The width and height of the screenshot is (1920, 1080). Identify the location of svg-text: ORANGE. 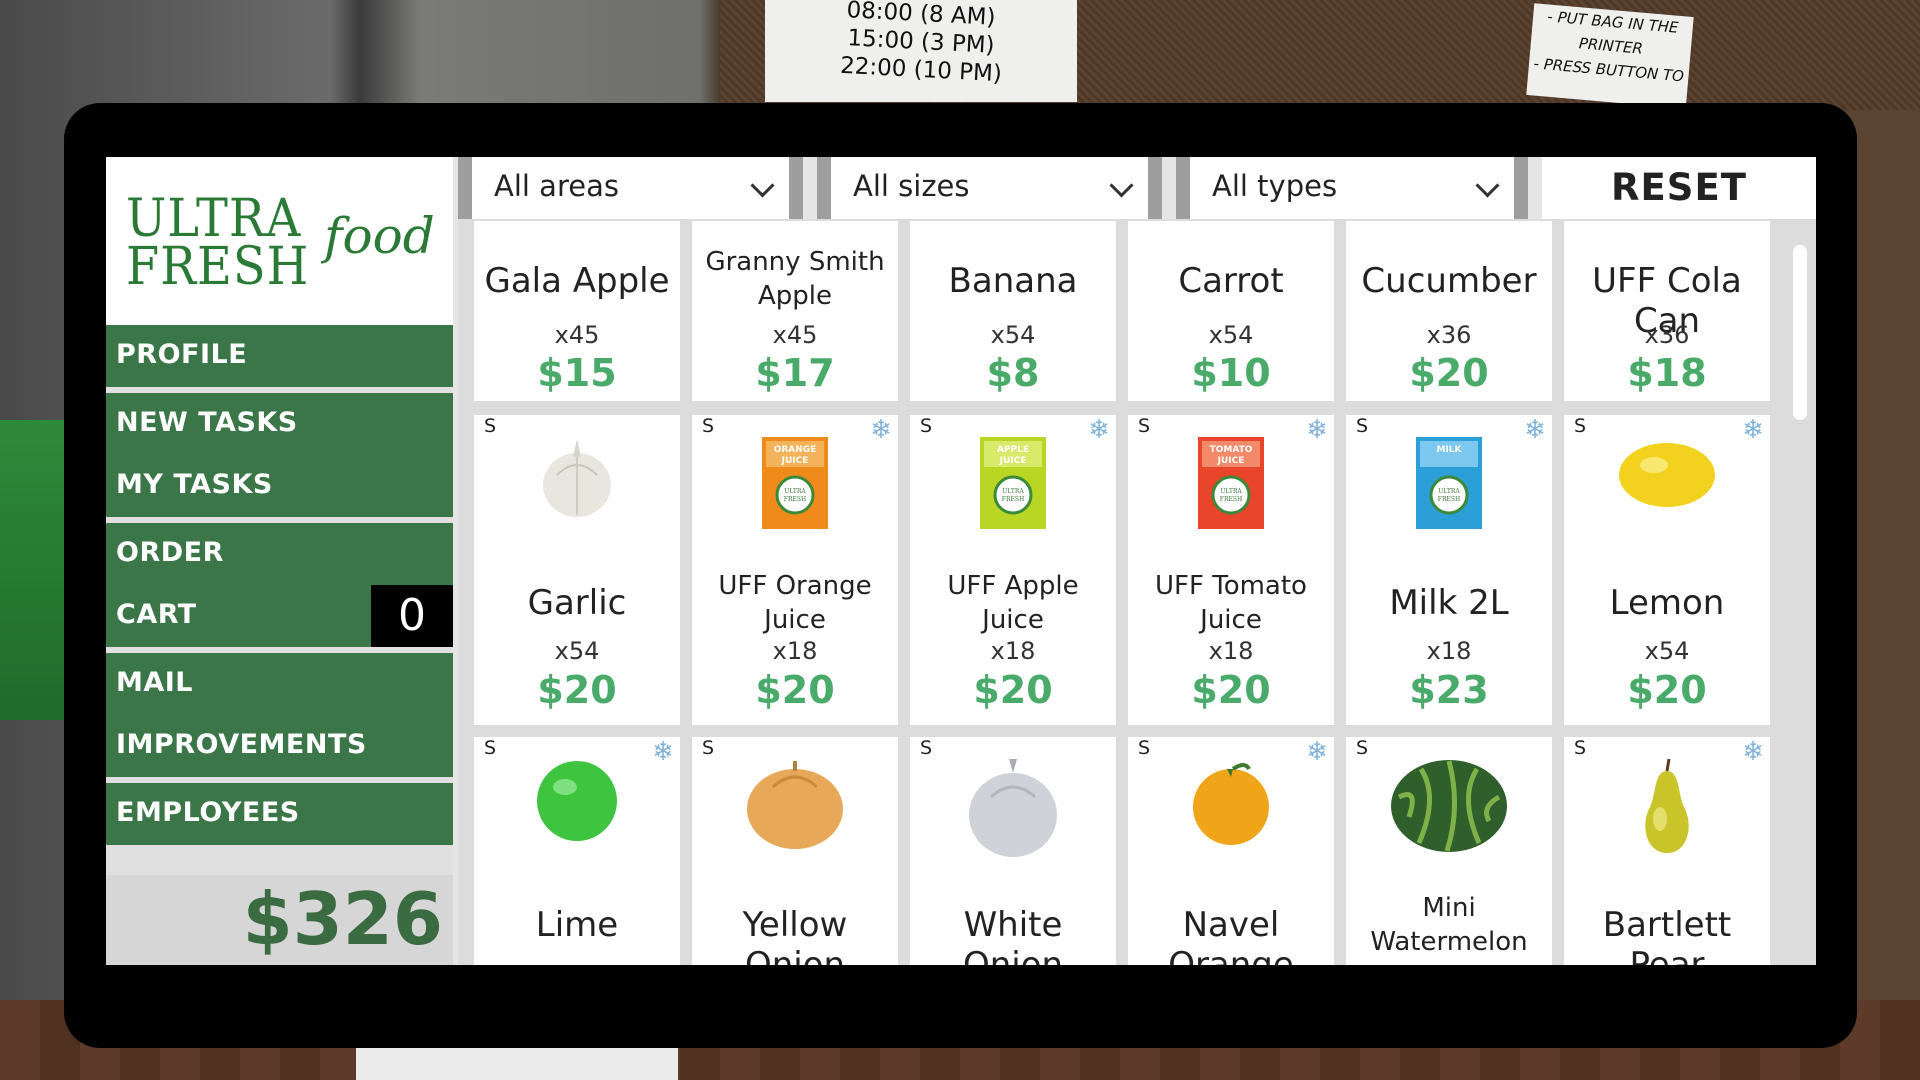
(795, 450).